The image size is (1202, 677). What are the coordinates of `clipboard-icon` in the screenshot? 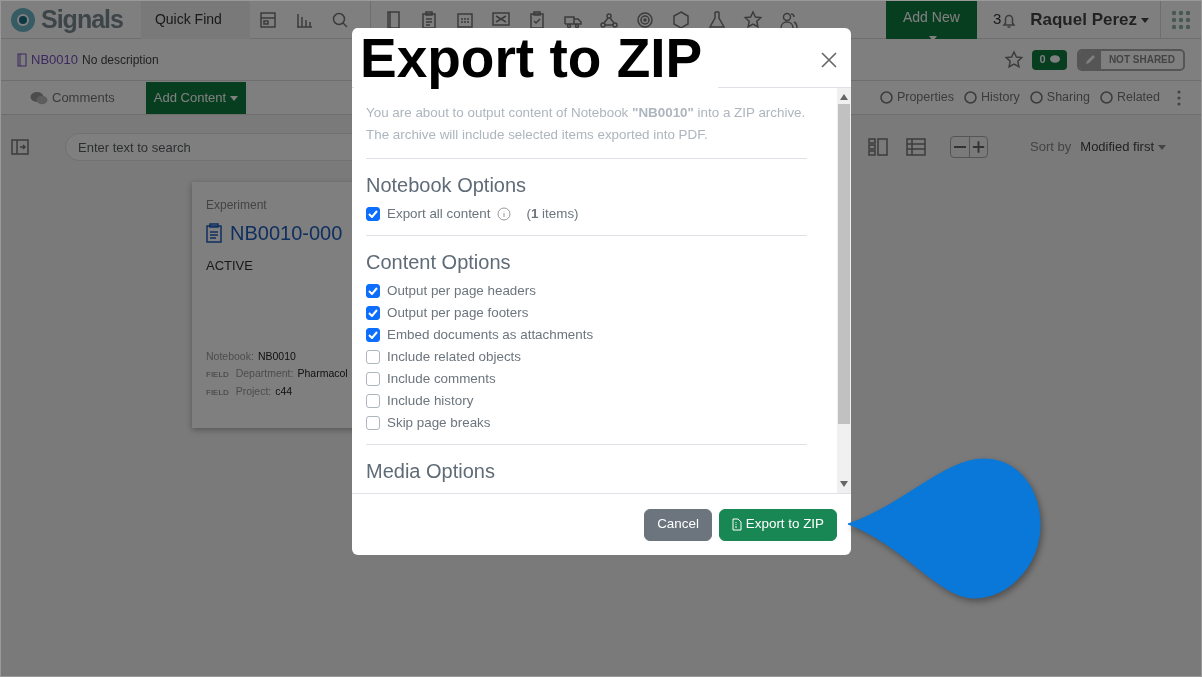 It's located at (214, 233).